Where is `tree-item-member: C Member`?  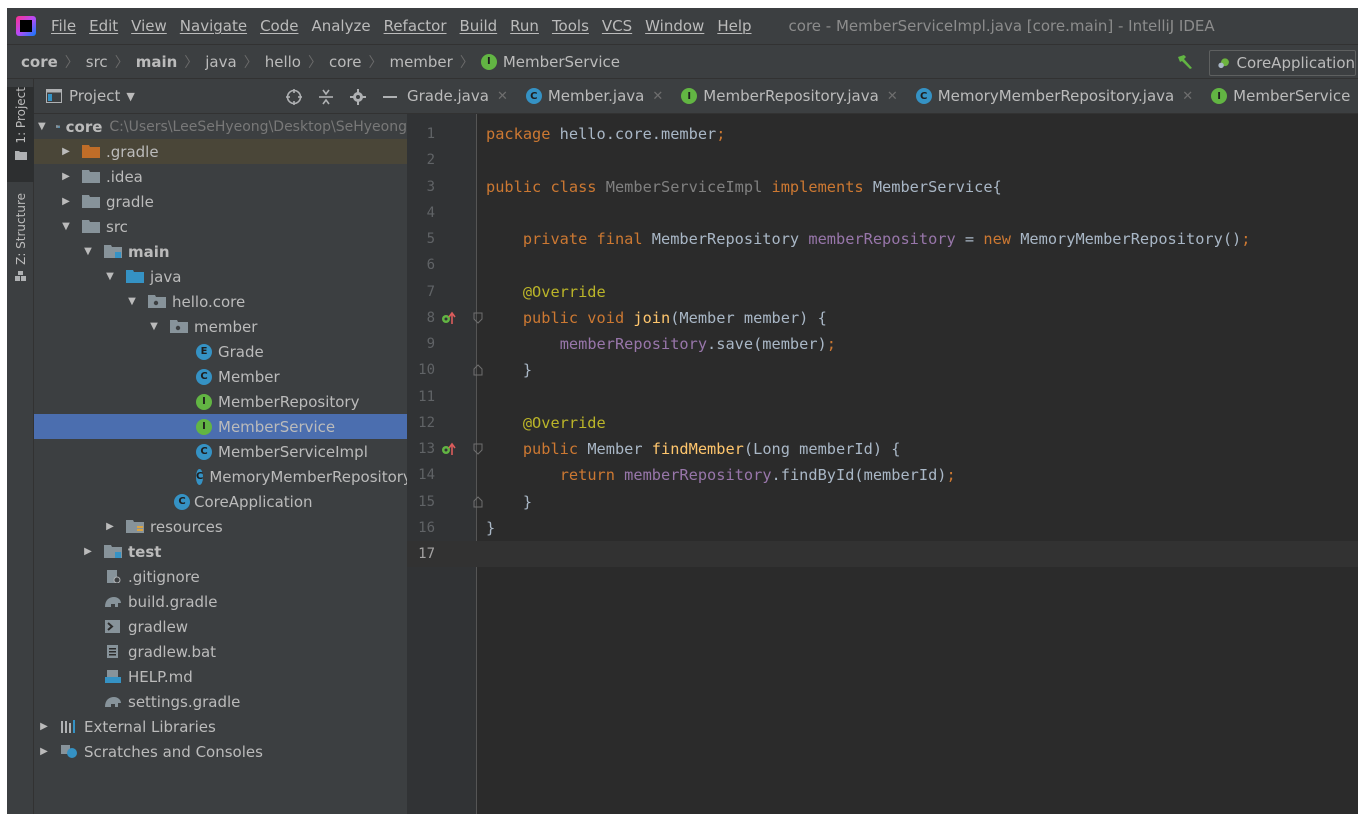 tree-item-member: C Member is located at coordinates (220, 376).